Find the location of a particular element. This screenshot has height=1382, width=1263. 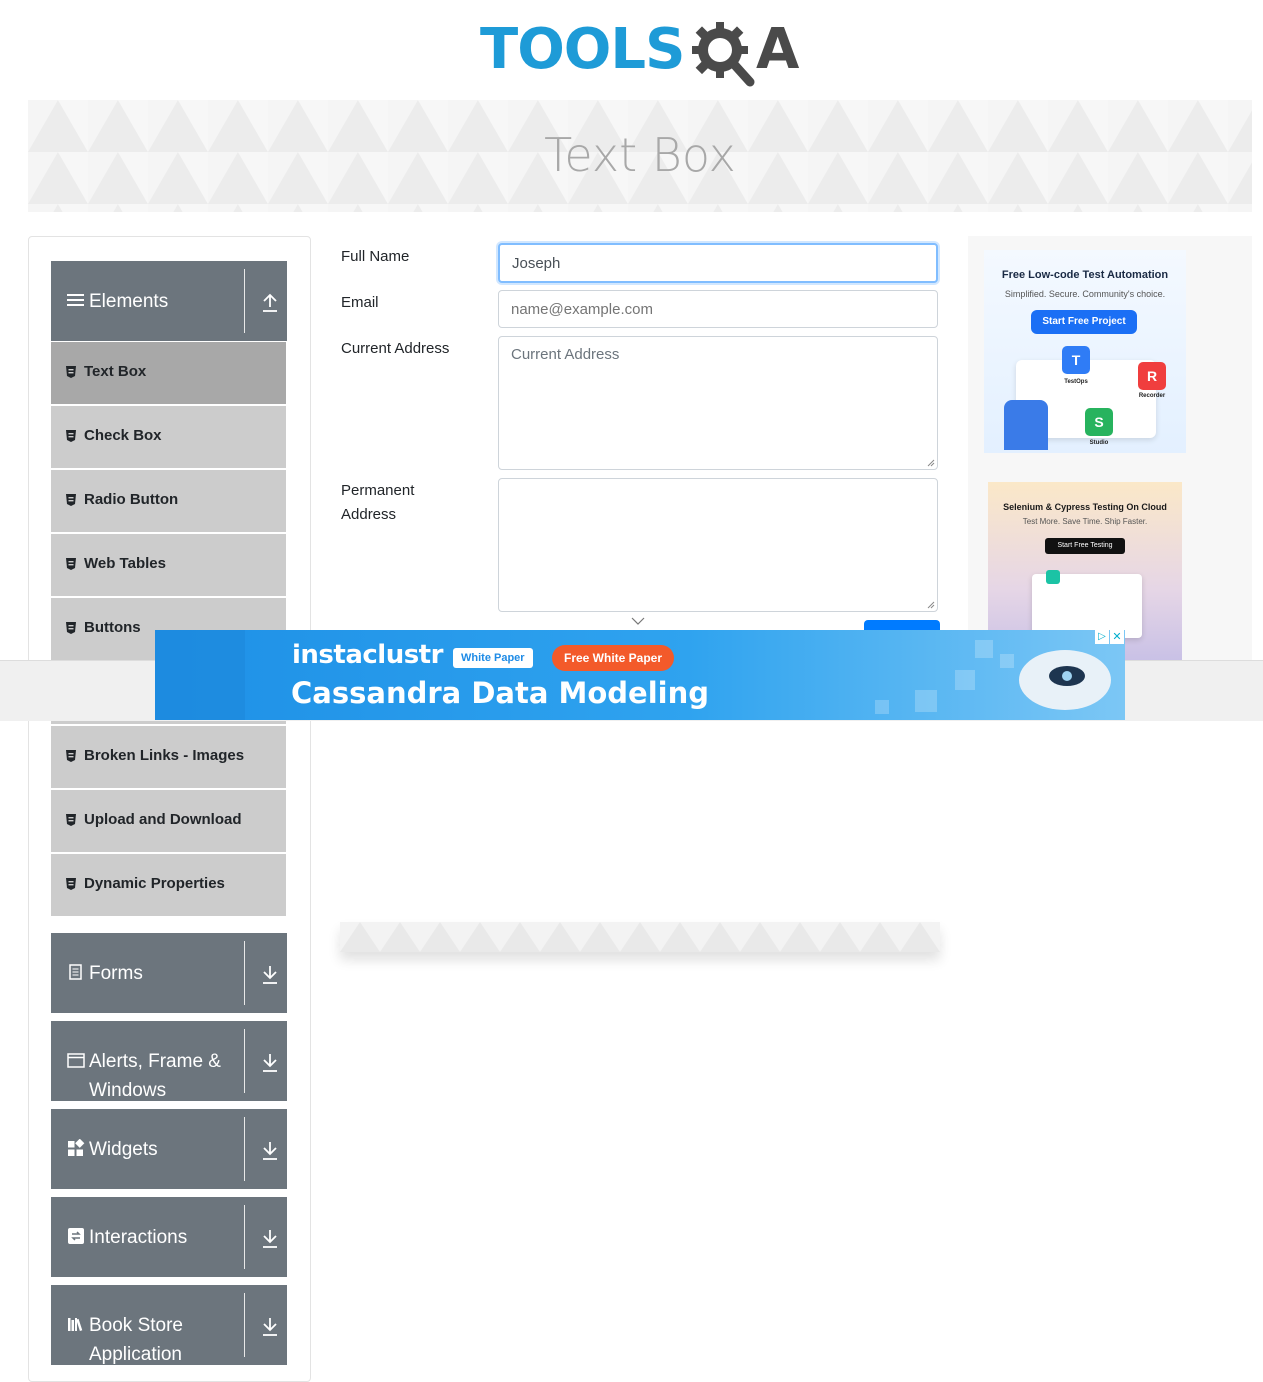

ad1-cta-button: Start Free Project is located at coordinates (1084, 322).